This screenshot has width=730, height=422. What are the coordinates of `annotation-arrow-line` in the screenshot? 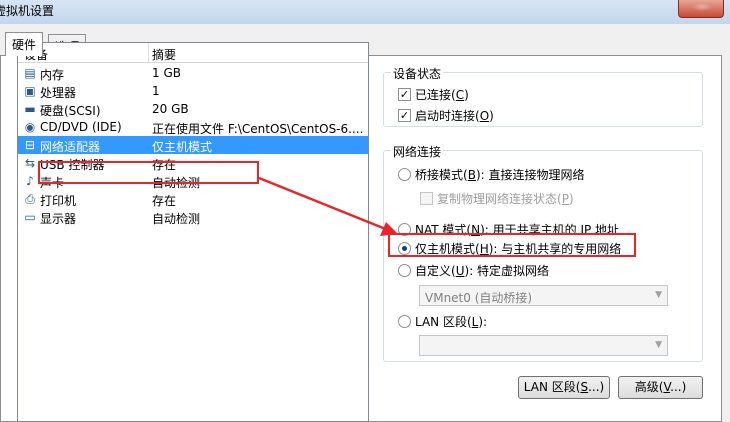 It's located at (323, 204).